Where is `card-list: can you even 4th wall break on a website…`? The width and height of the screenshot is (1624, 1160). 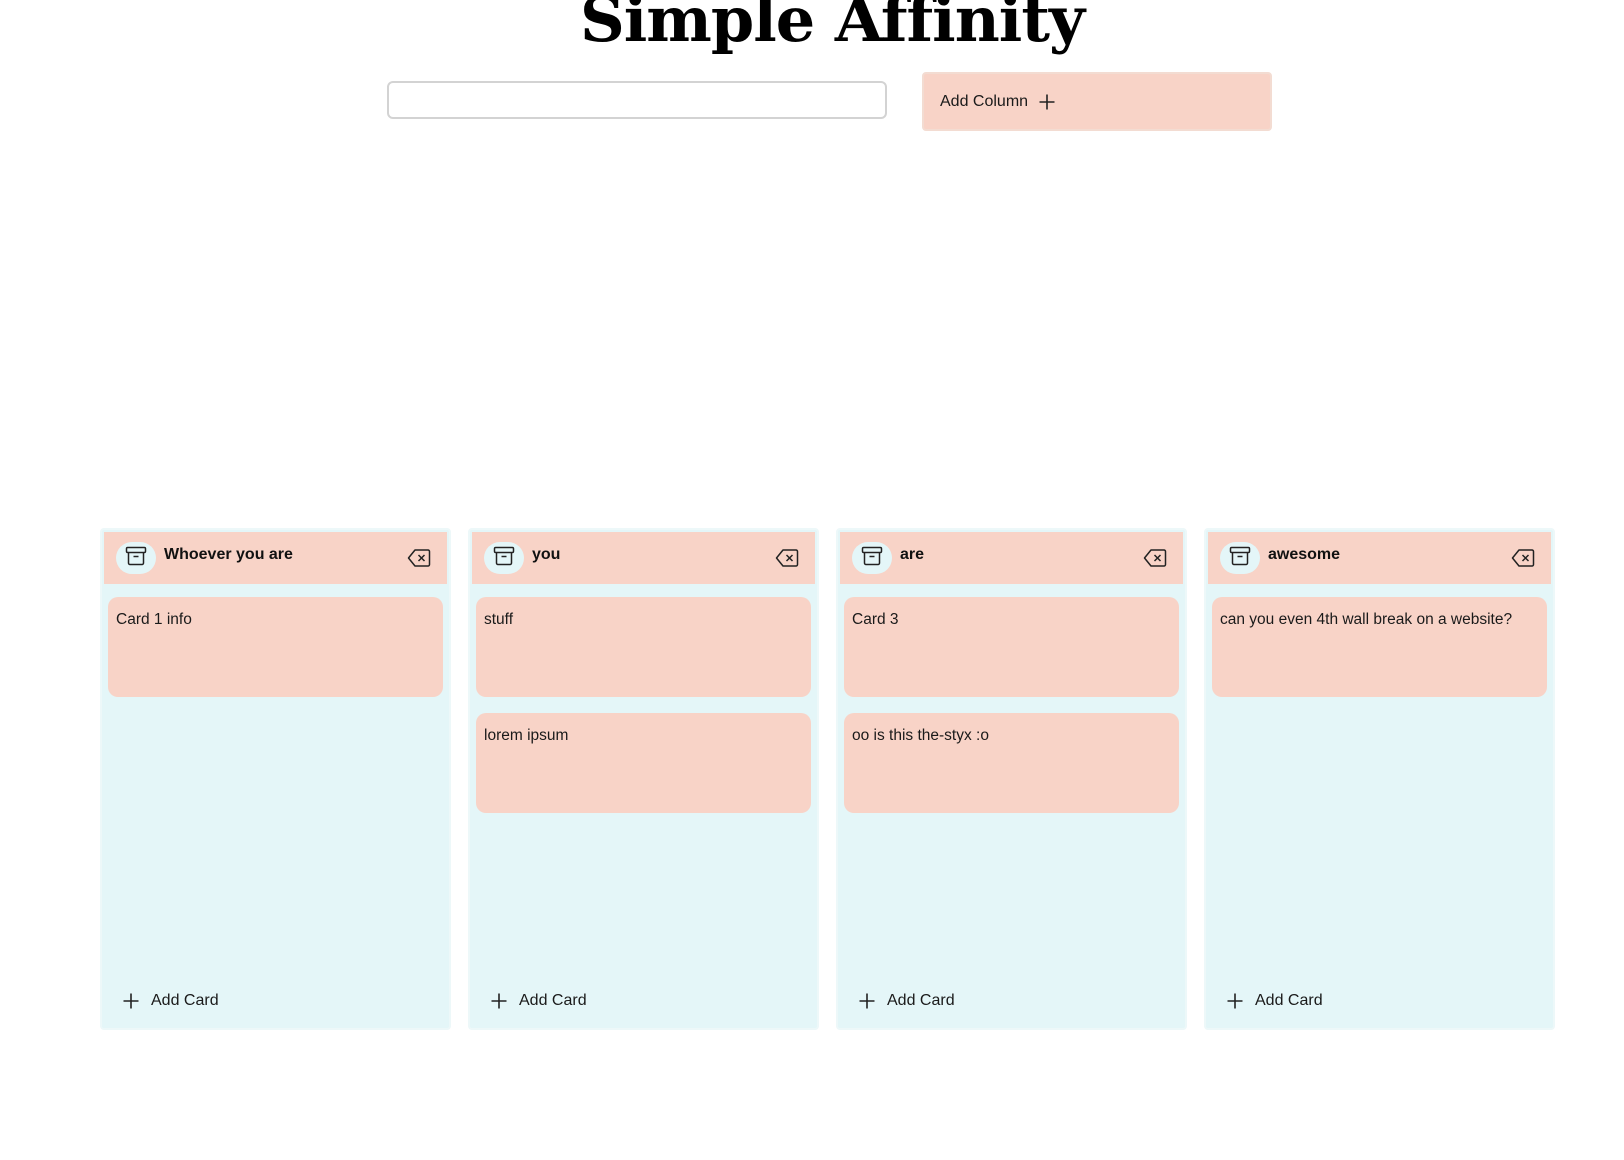 card-list: can you even 4th wall break on a website… is located at coordinates (1379, 647).